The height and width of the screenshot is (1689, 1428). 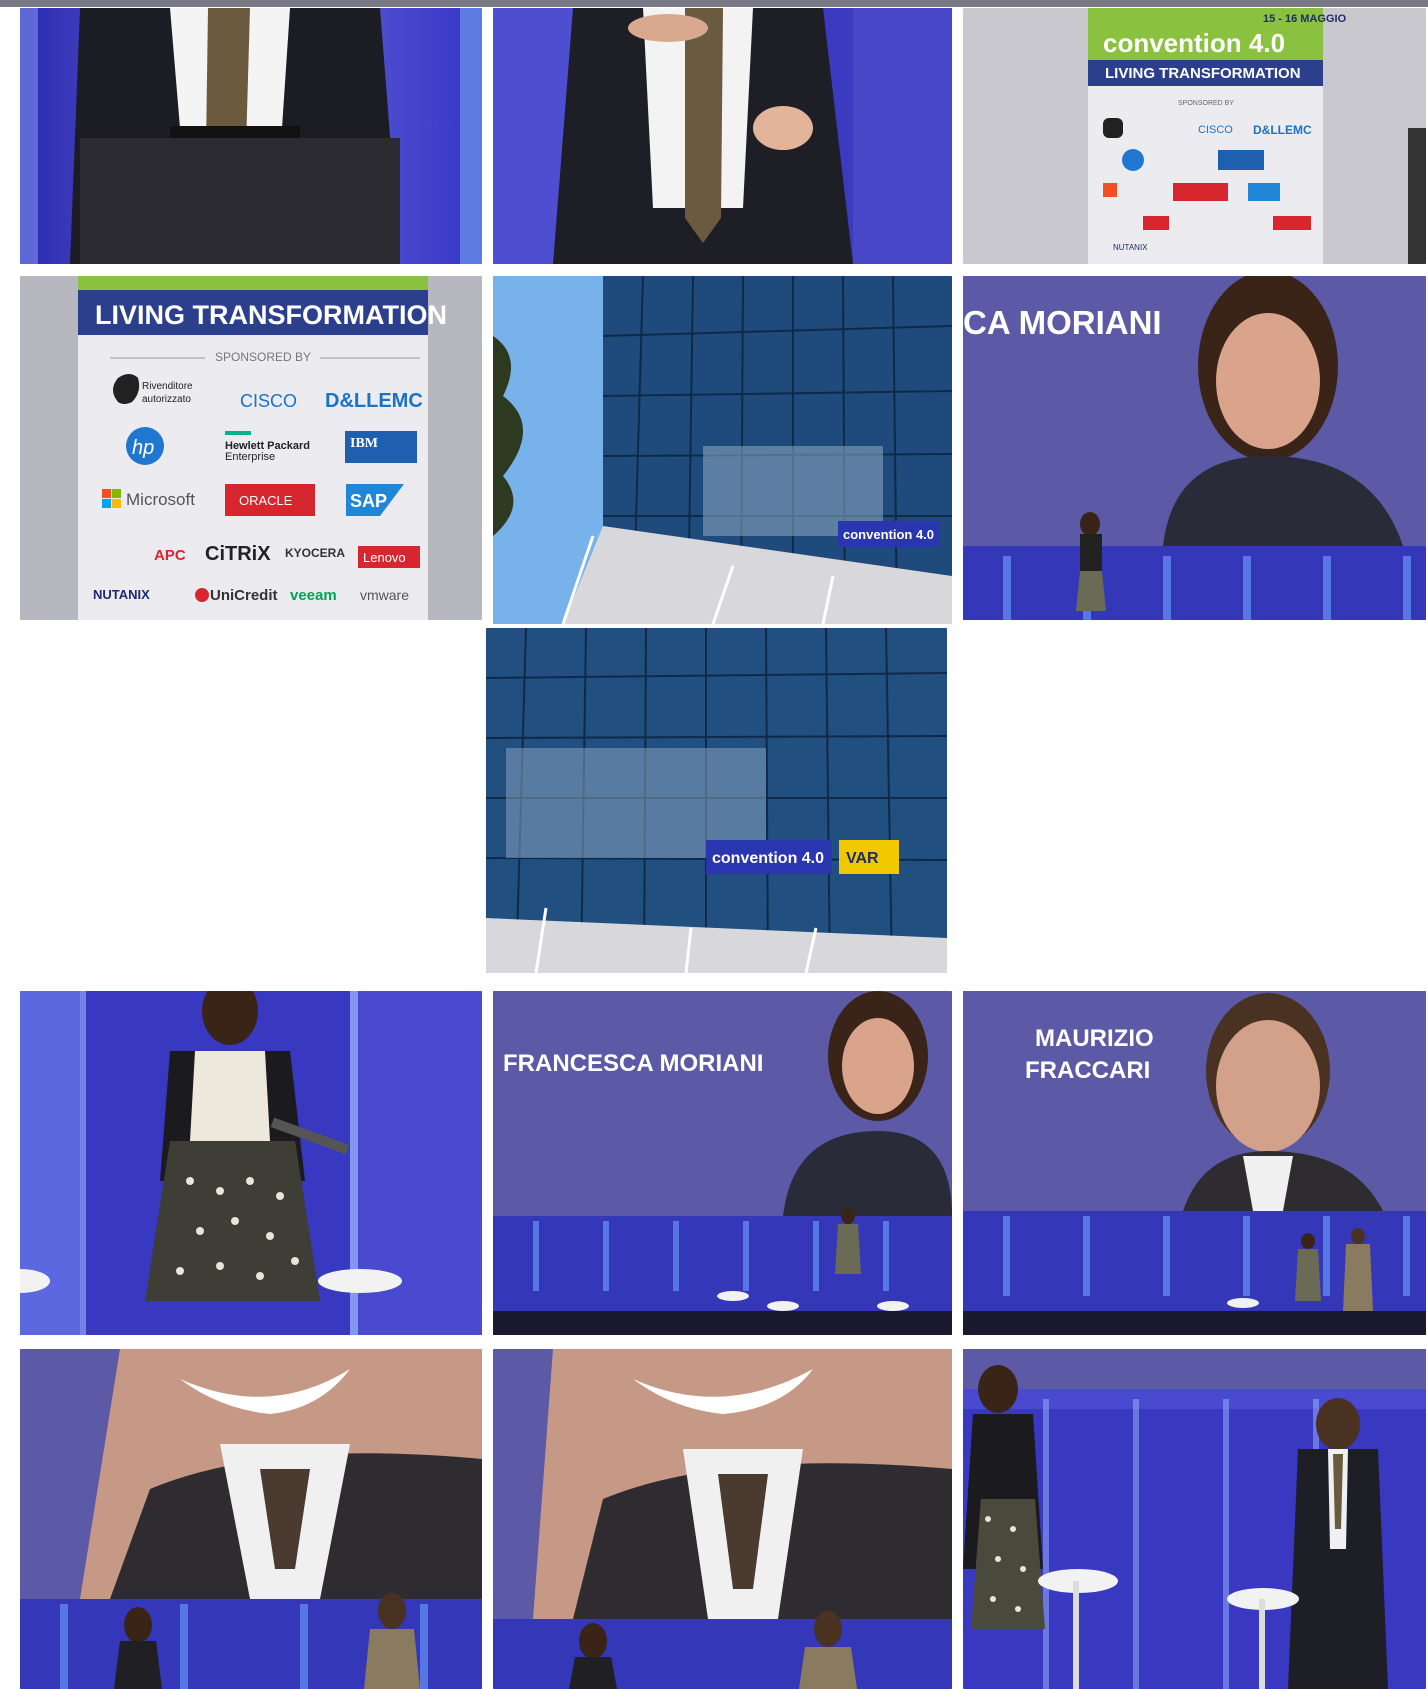 What do you see at coordinates (251, 136) in the screenshot?
I see `gallery-photo-speaker-tie` at bounding box center [251, 136].